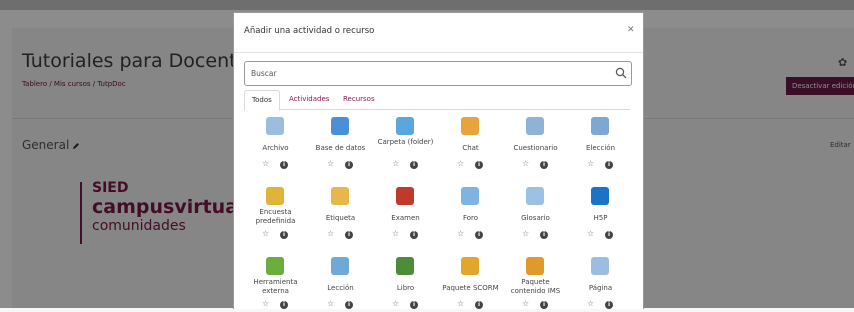 This screenshot has height=312, width=854. Describe the element at coordinates (470, 210) in the screenshot. I see `activity-item: Foro ☆ i` at that location.